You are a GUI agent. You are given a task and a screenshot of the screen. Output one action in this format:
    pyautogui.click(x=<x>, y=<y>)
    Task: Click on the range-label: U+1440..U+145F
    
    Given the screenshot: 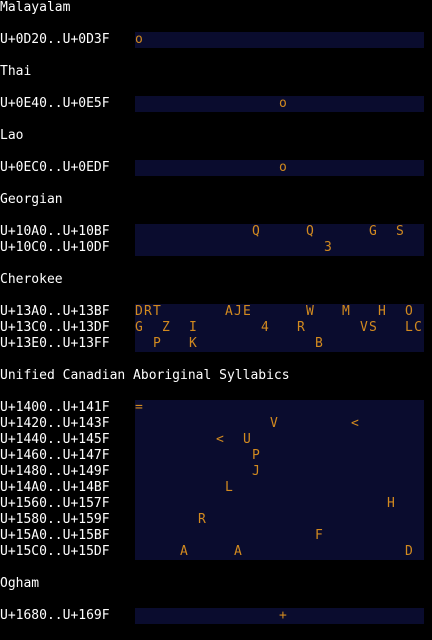 What is the action you would take?
    pyautogui.click(x=55, y=439)
    